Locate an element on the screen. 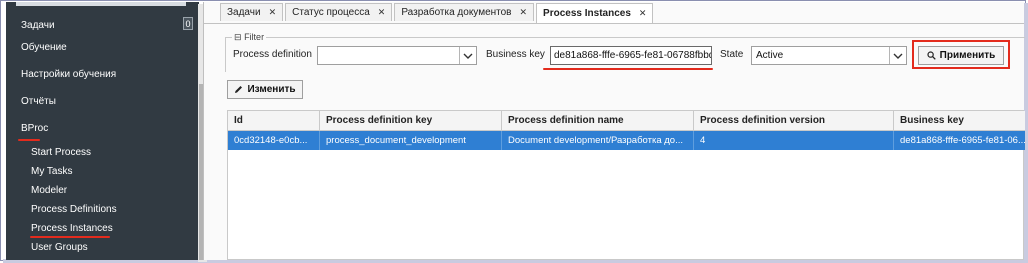  apply-button-label: Применить is located at coordinates (967, 55).